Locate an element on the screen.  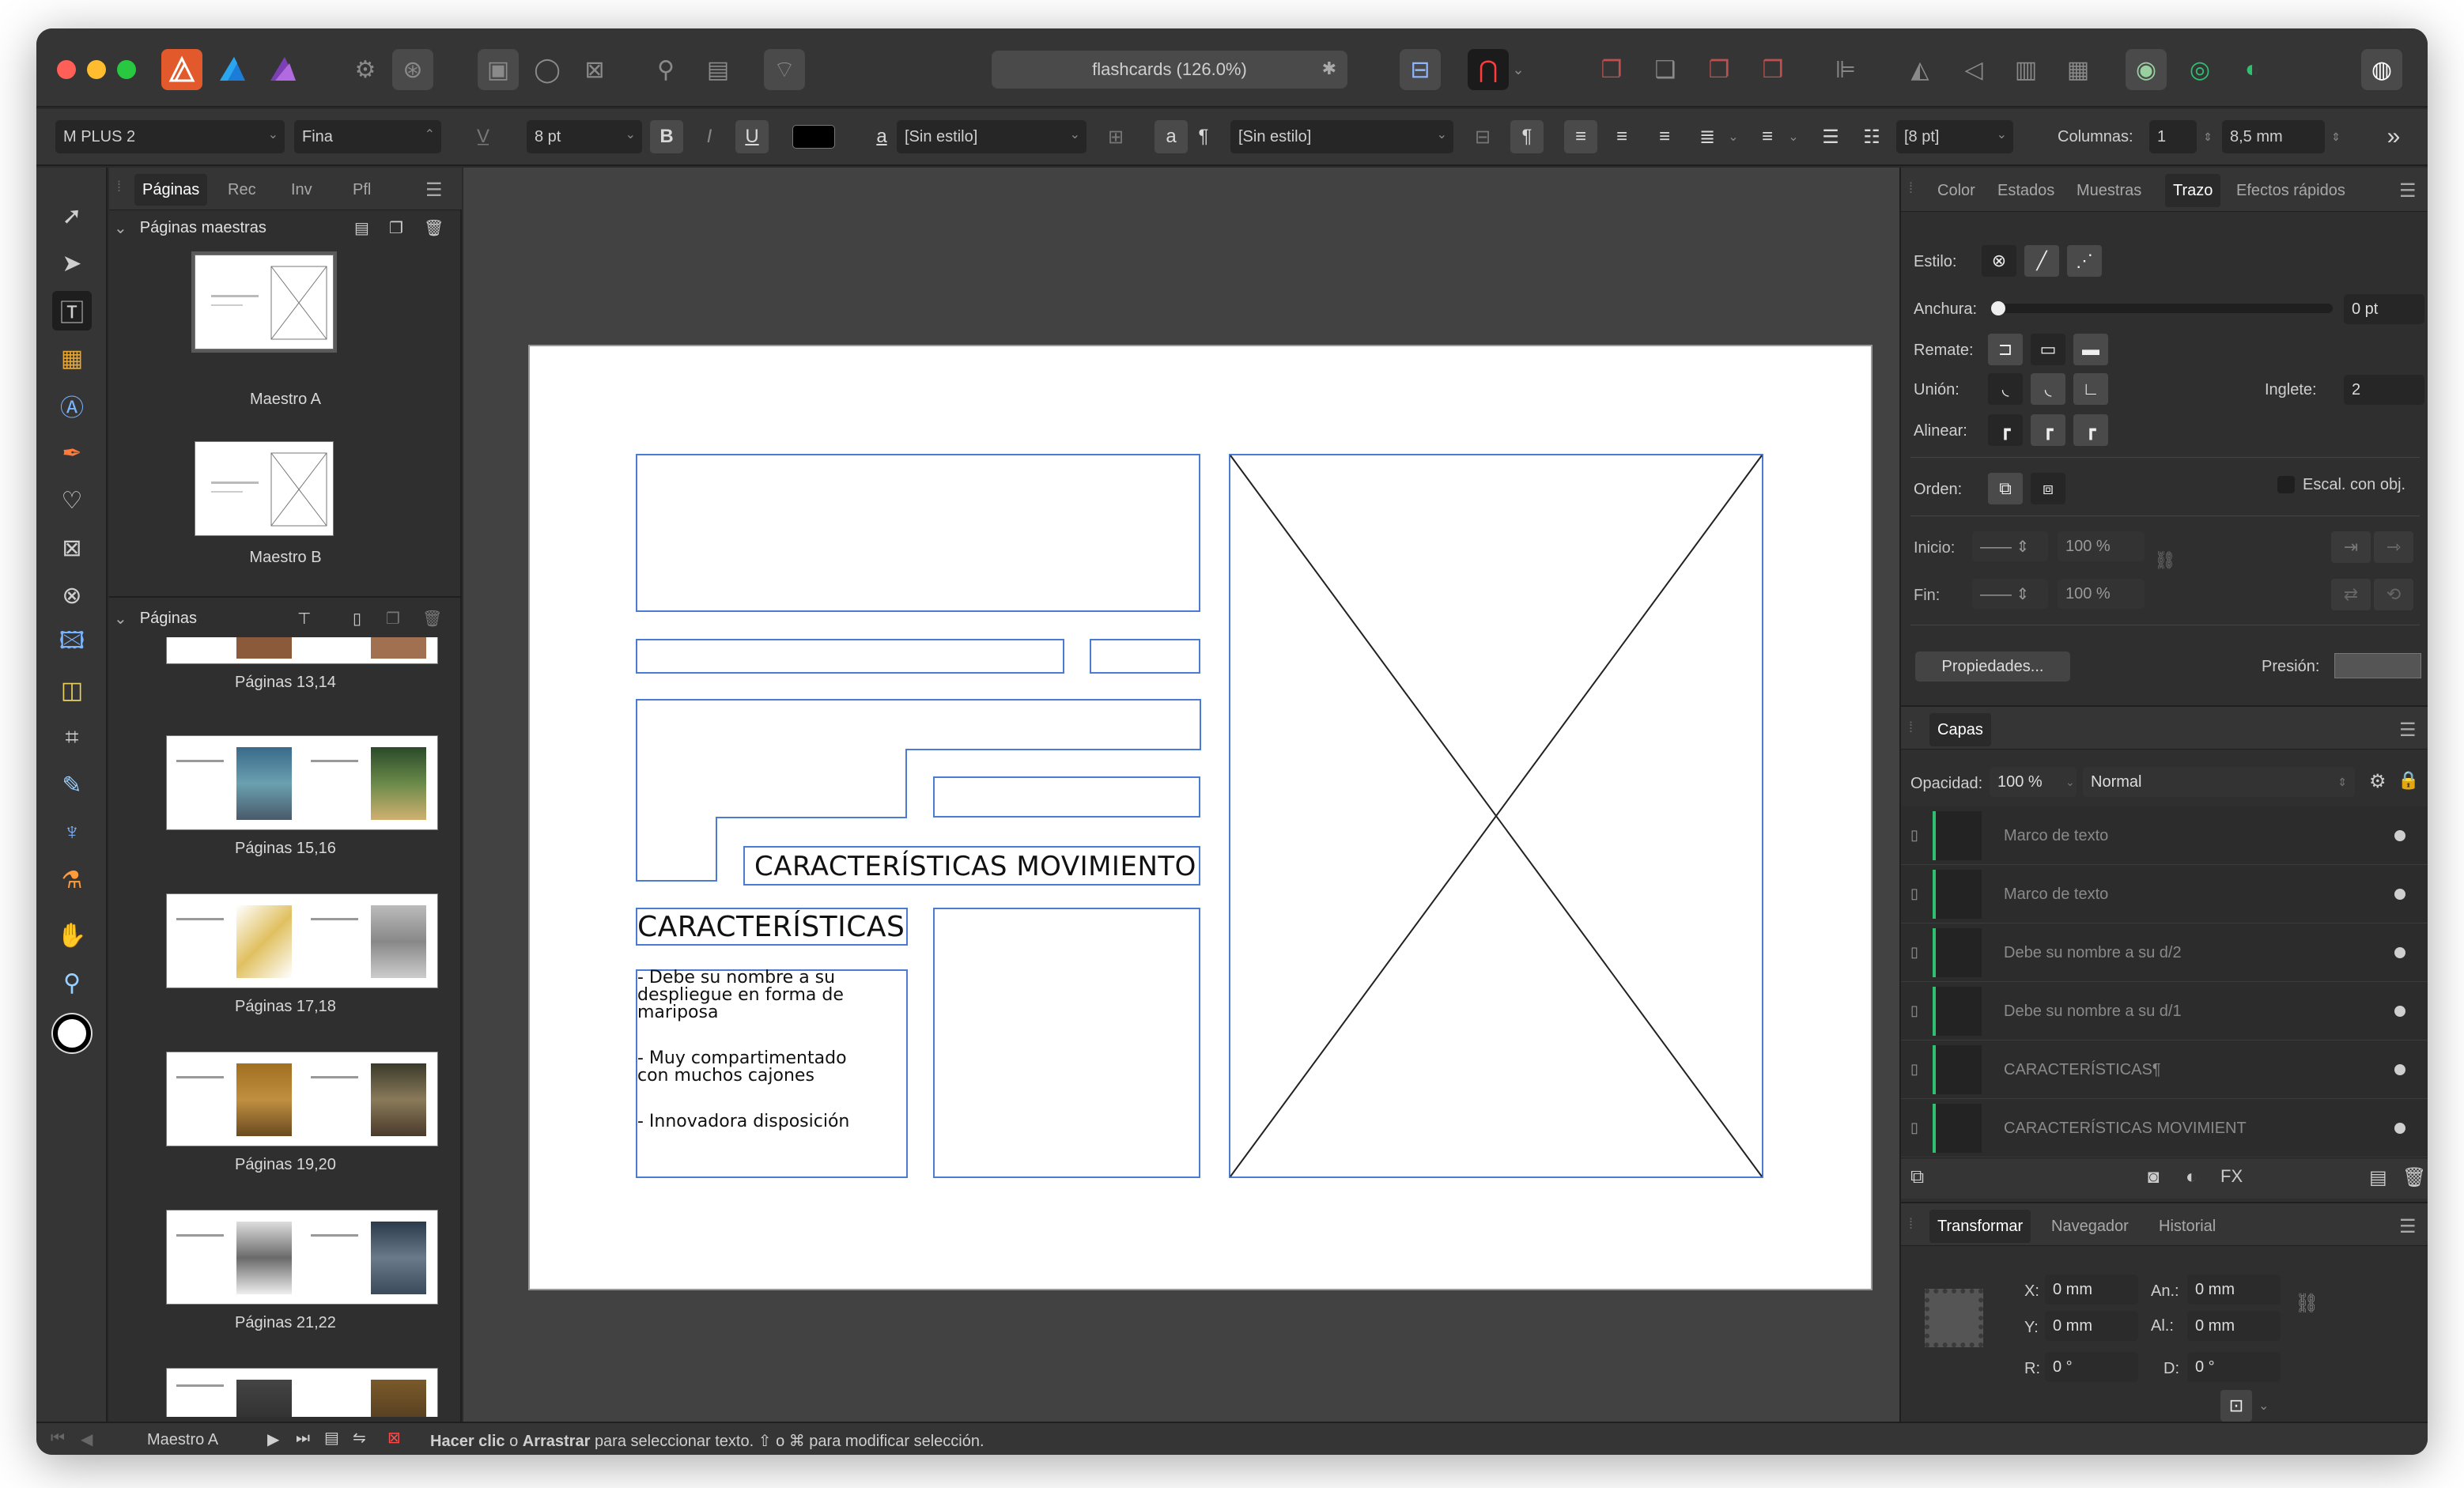
end-arrow-select: —— ⇕ is located at coordinates (2010, 594).